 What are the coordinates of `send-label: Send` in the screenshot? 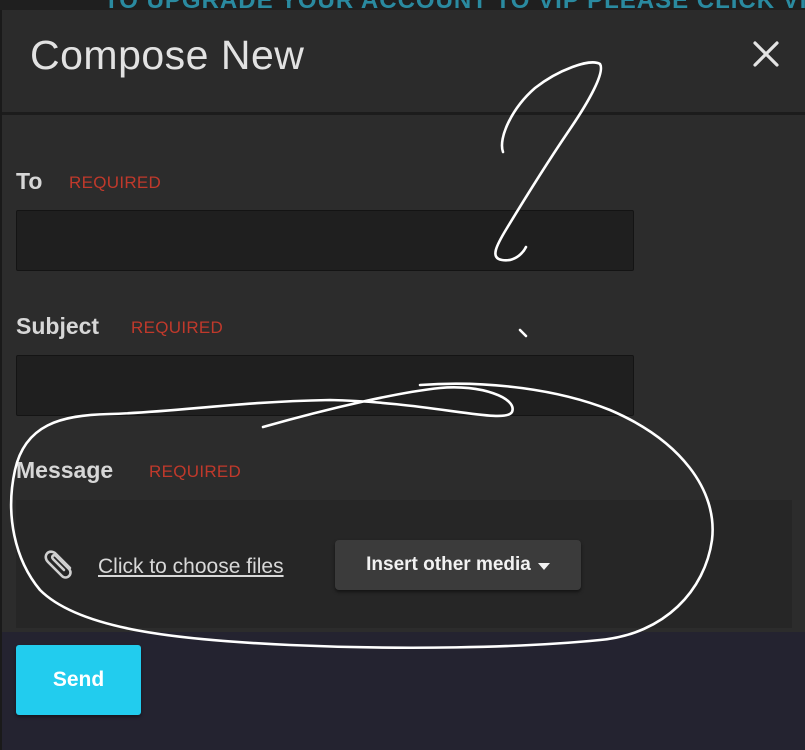 It's located at (78, 679).